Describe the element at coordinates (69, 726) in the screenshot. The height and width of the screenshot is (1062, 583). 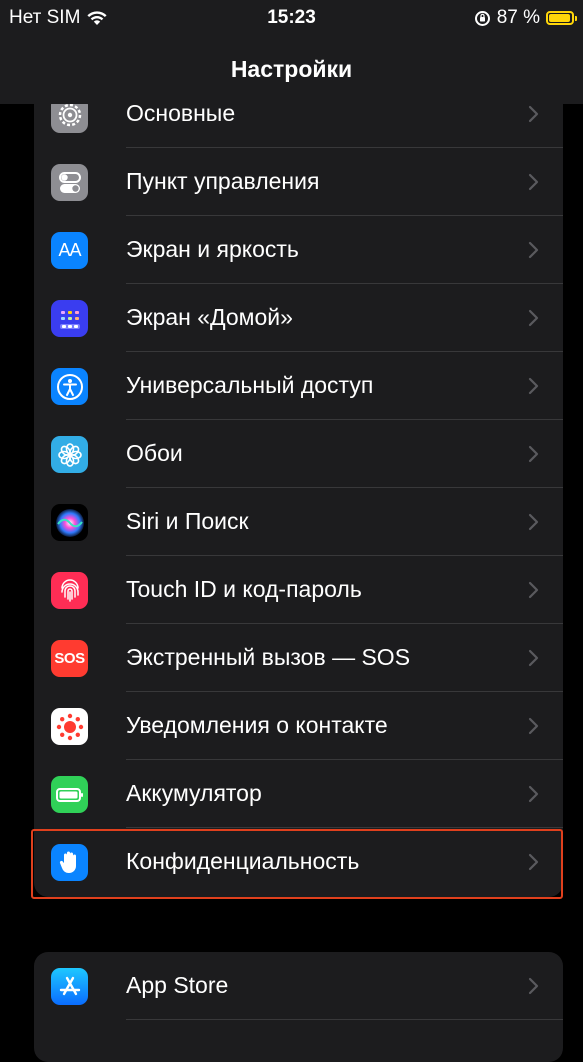
I see `exposure-notification-icon` at that location.